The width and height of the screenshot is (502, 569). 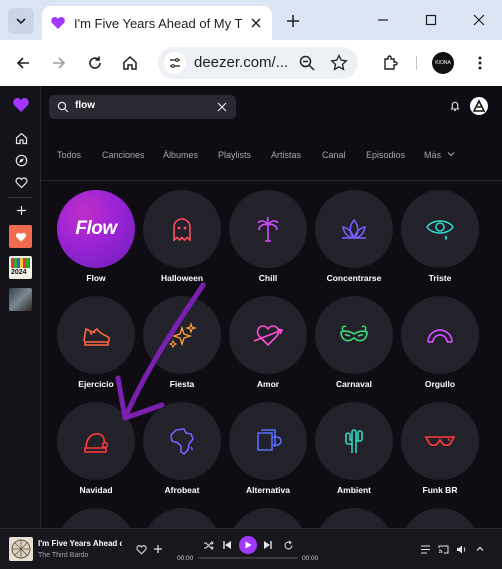 I want to click on browser-menu-button, so click(x=480, y=63).